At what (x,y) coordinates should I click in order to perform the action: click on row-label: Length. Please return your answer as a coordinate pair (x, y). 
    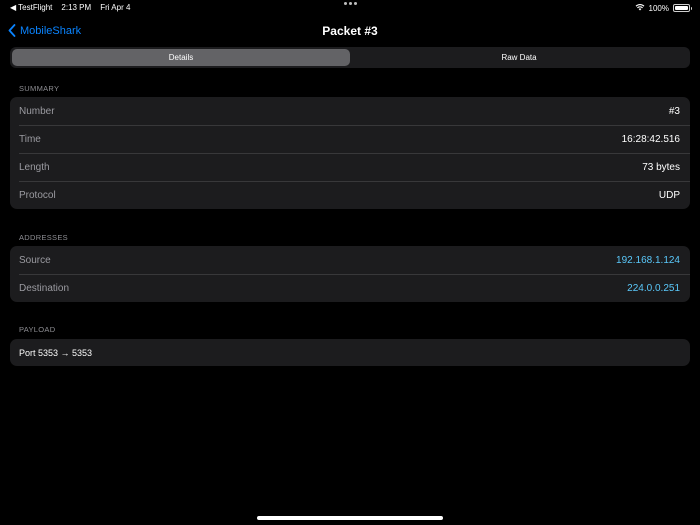
    Looking at the image, I should click on (34, 167).